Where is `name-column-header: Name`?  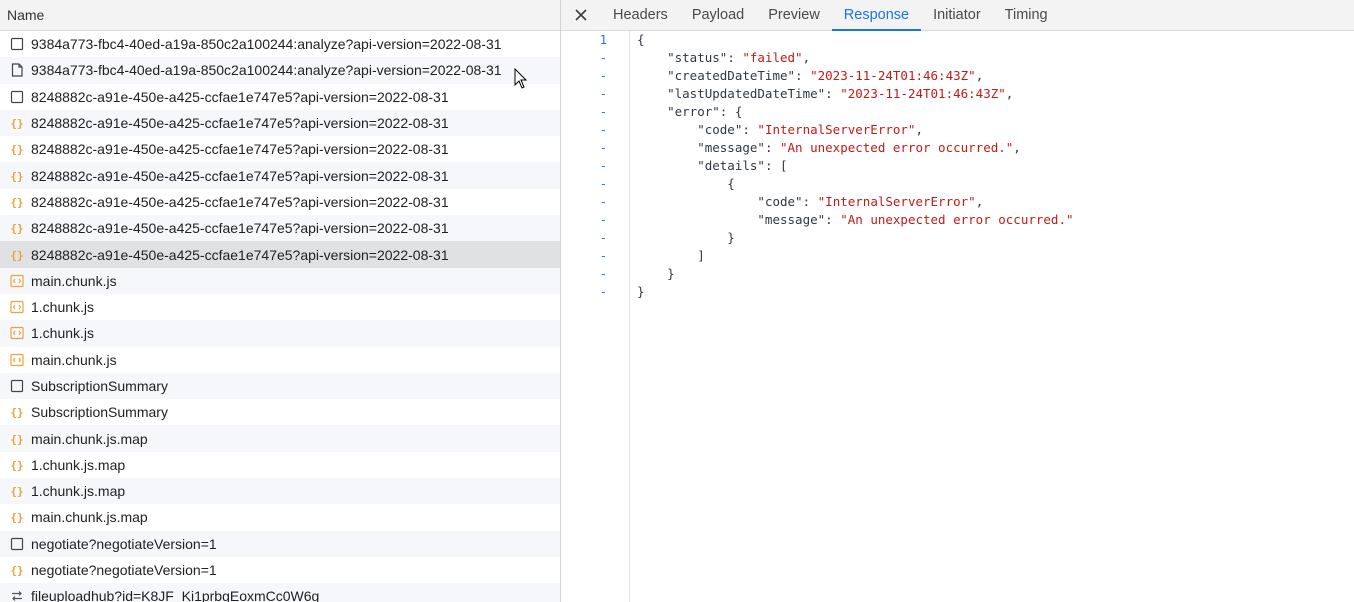 name-column-header: Name is located at coordinates (280, 15).